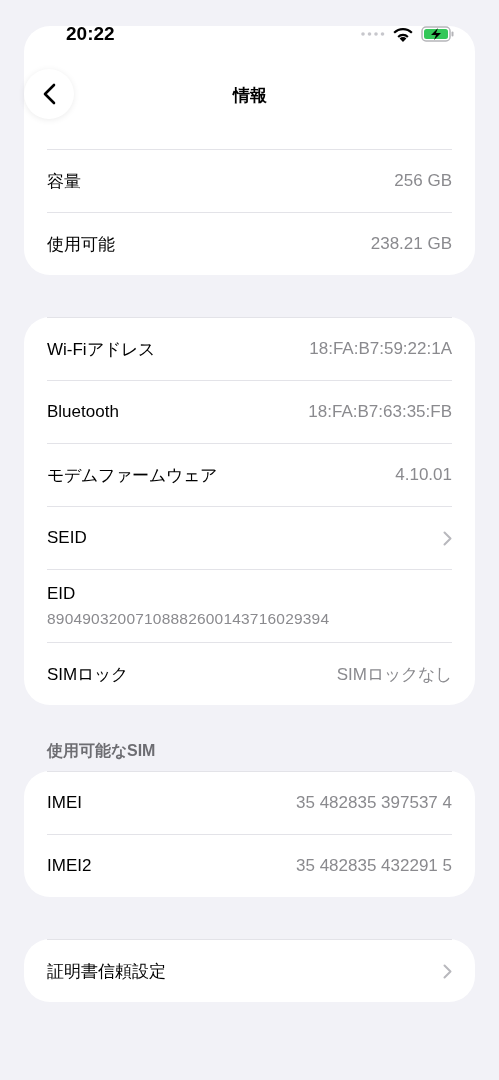  I want to click on row-label: Bluetooth, so click(83, 412).